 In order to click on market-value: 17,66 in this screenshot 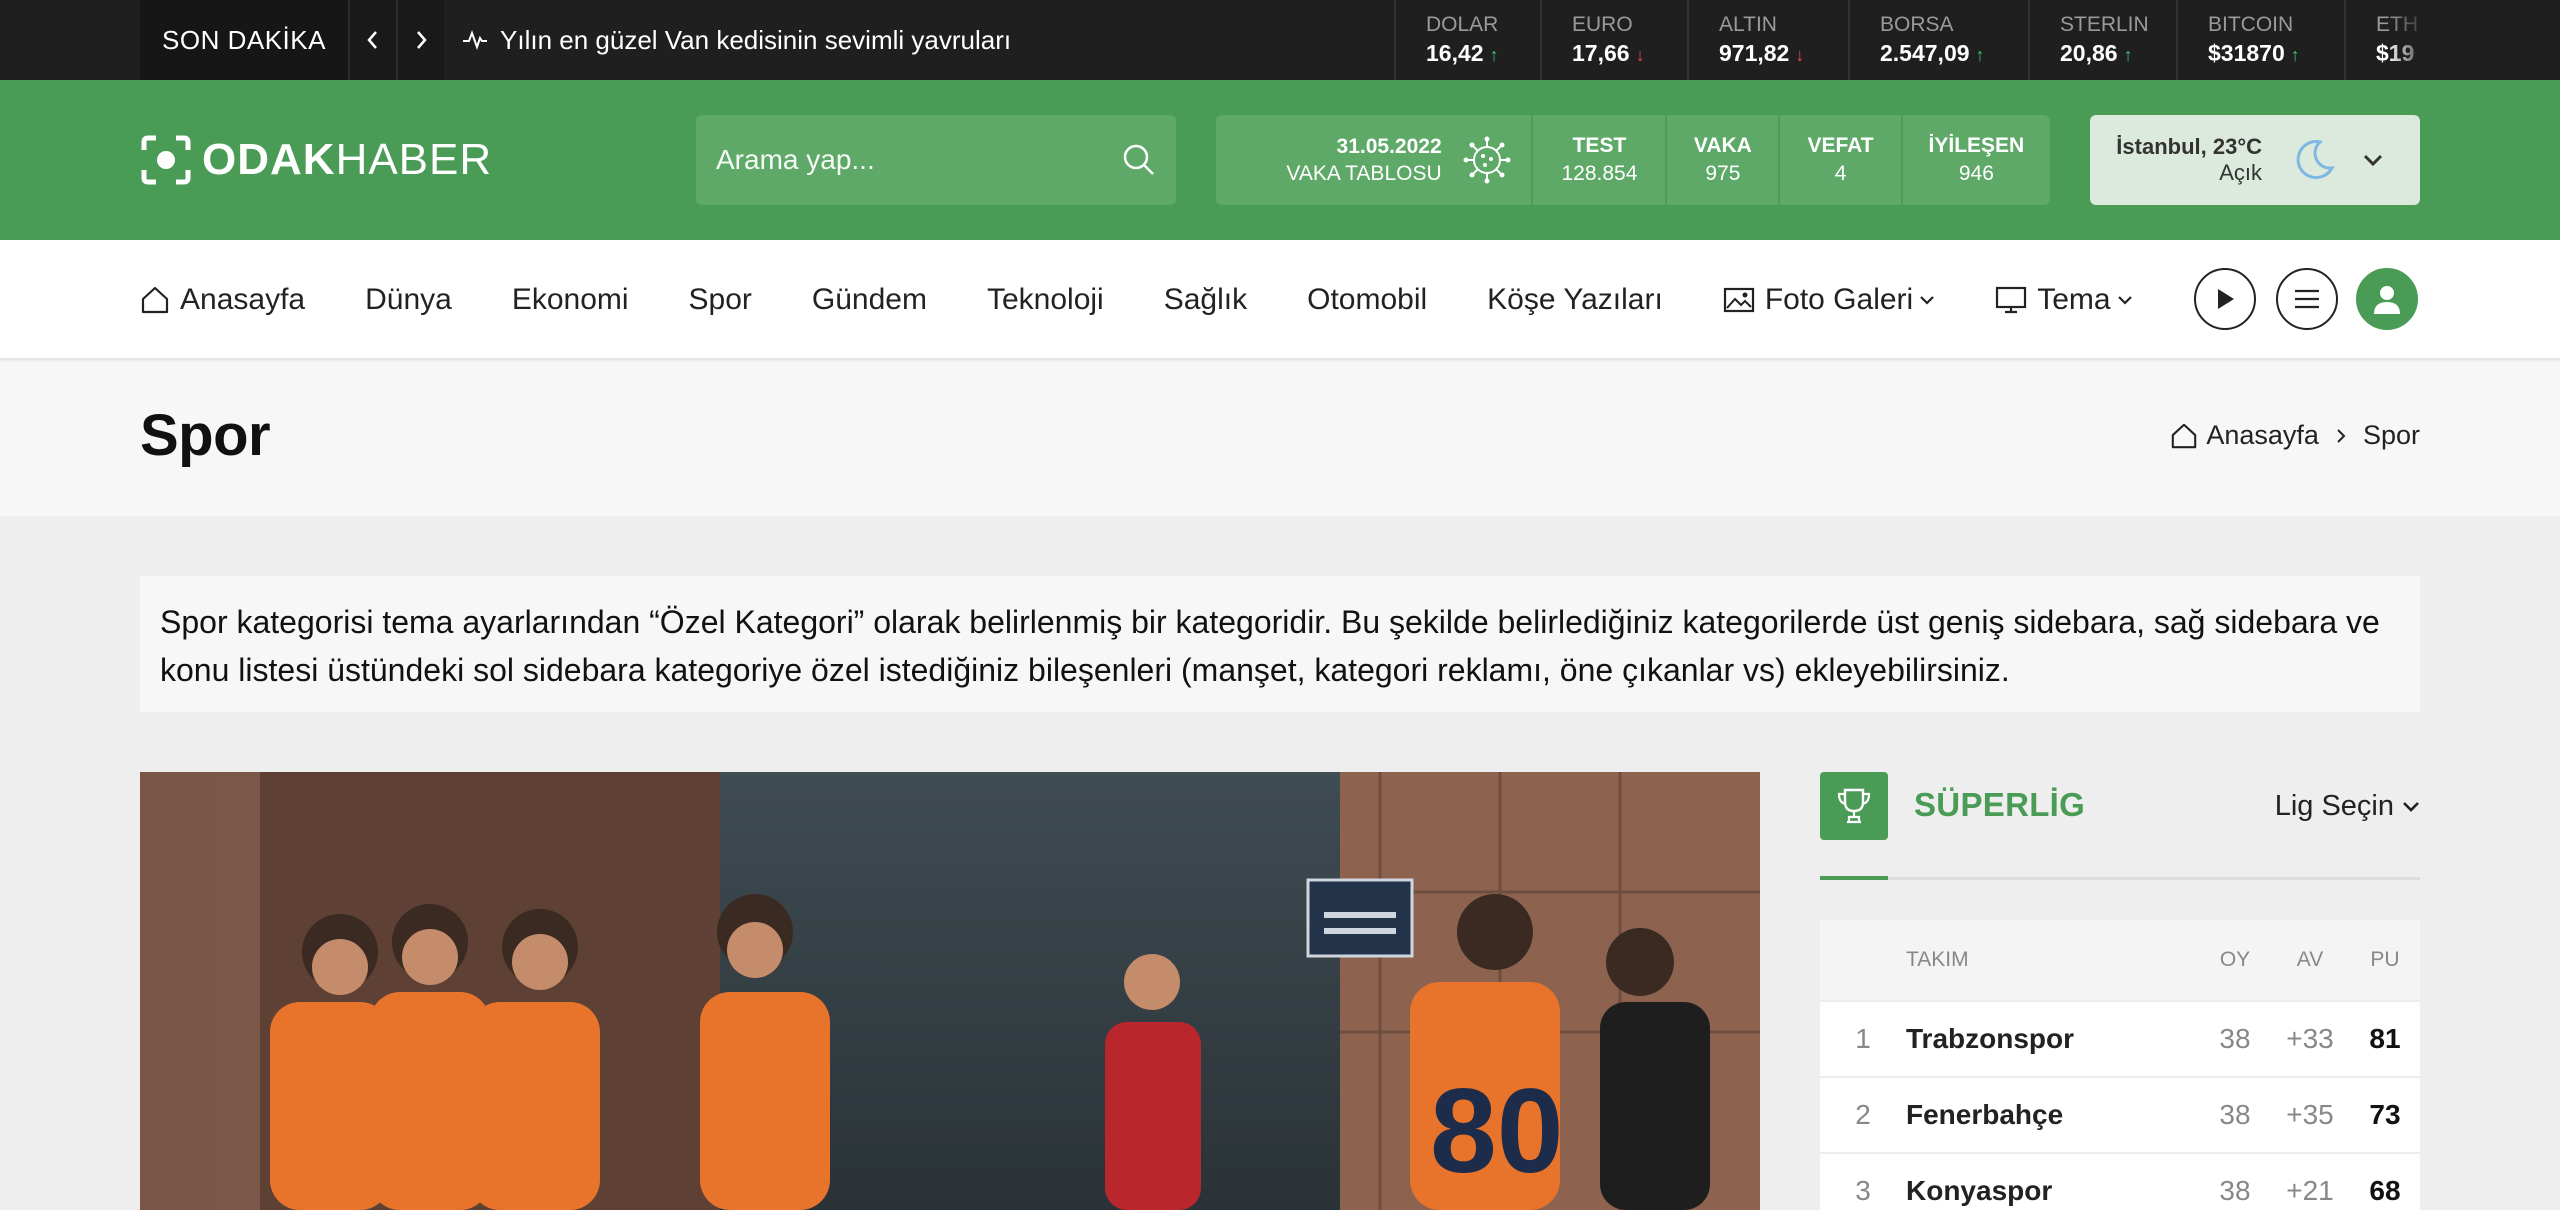, I will do `click(1601, 53)`.